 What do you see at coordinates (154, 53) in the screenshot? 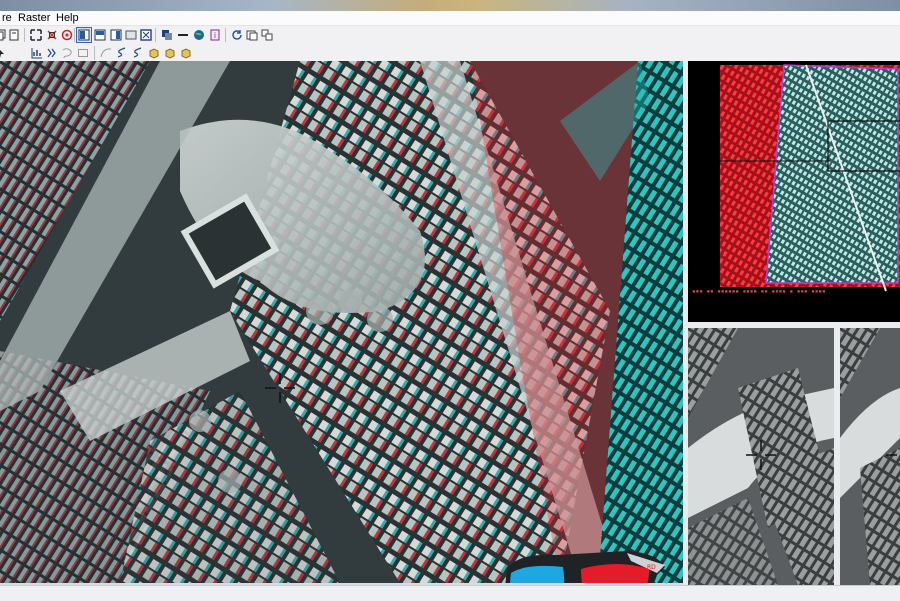
I see `cube-icon` at bounding box center [154, 53].